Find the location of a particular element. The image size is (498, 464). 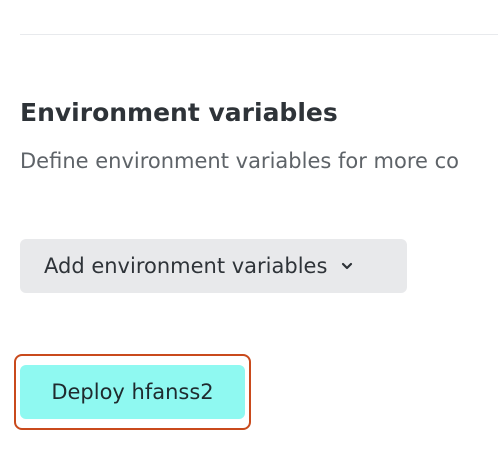

deploy-button: Deploy hfanss2 is located at coordinates (132, 392).